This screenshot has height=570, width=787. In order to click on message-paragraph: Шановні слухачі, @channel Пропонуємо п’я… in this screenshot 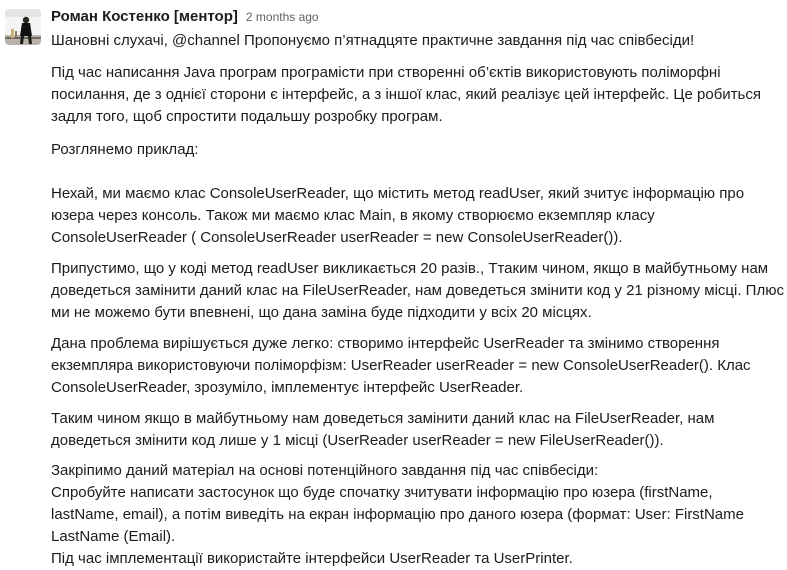, I will do `click(373, 40)`.